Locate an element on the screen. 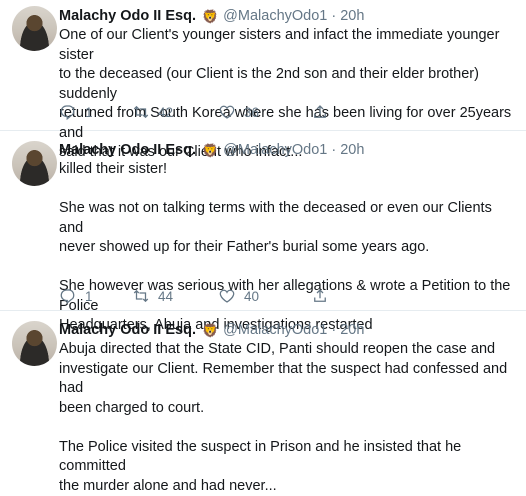 This screenshot has height=496, width=526. retweet-count: 44 is located at coordinates (166, 296).